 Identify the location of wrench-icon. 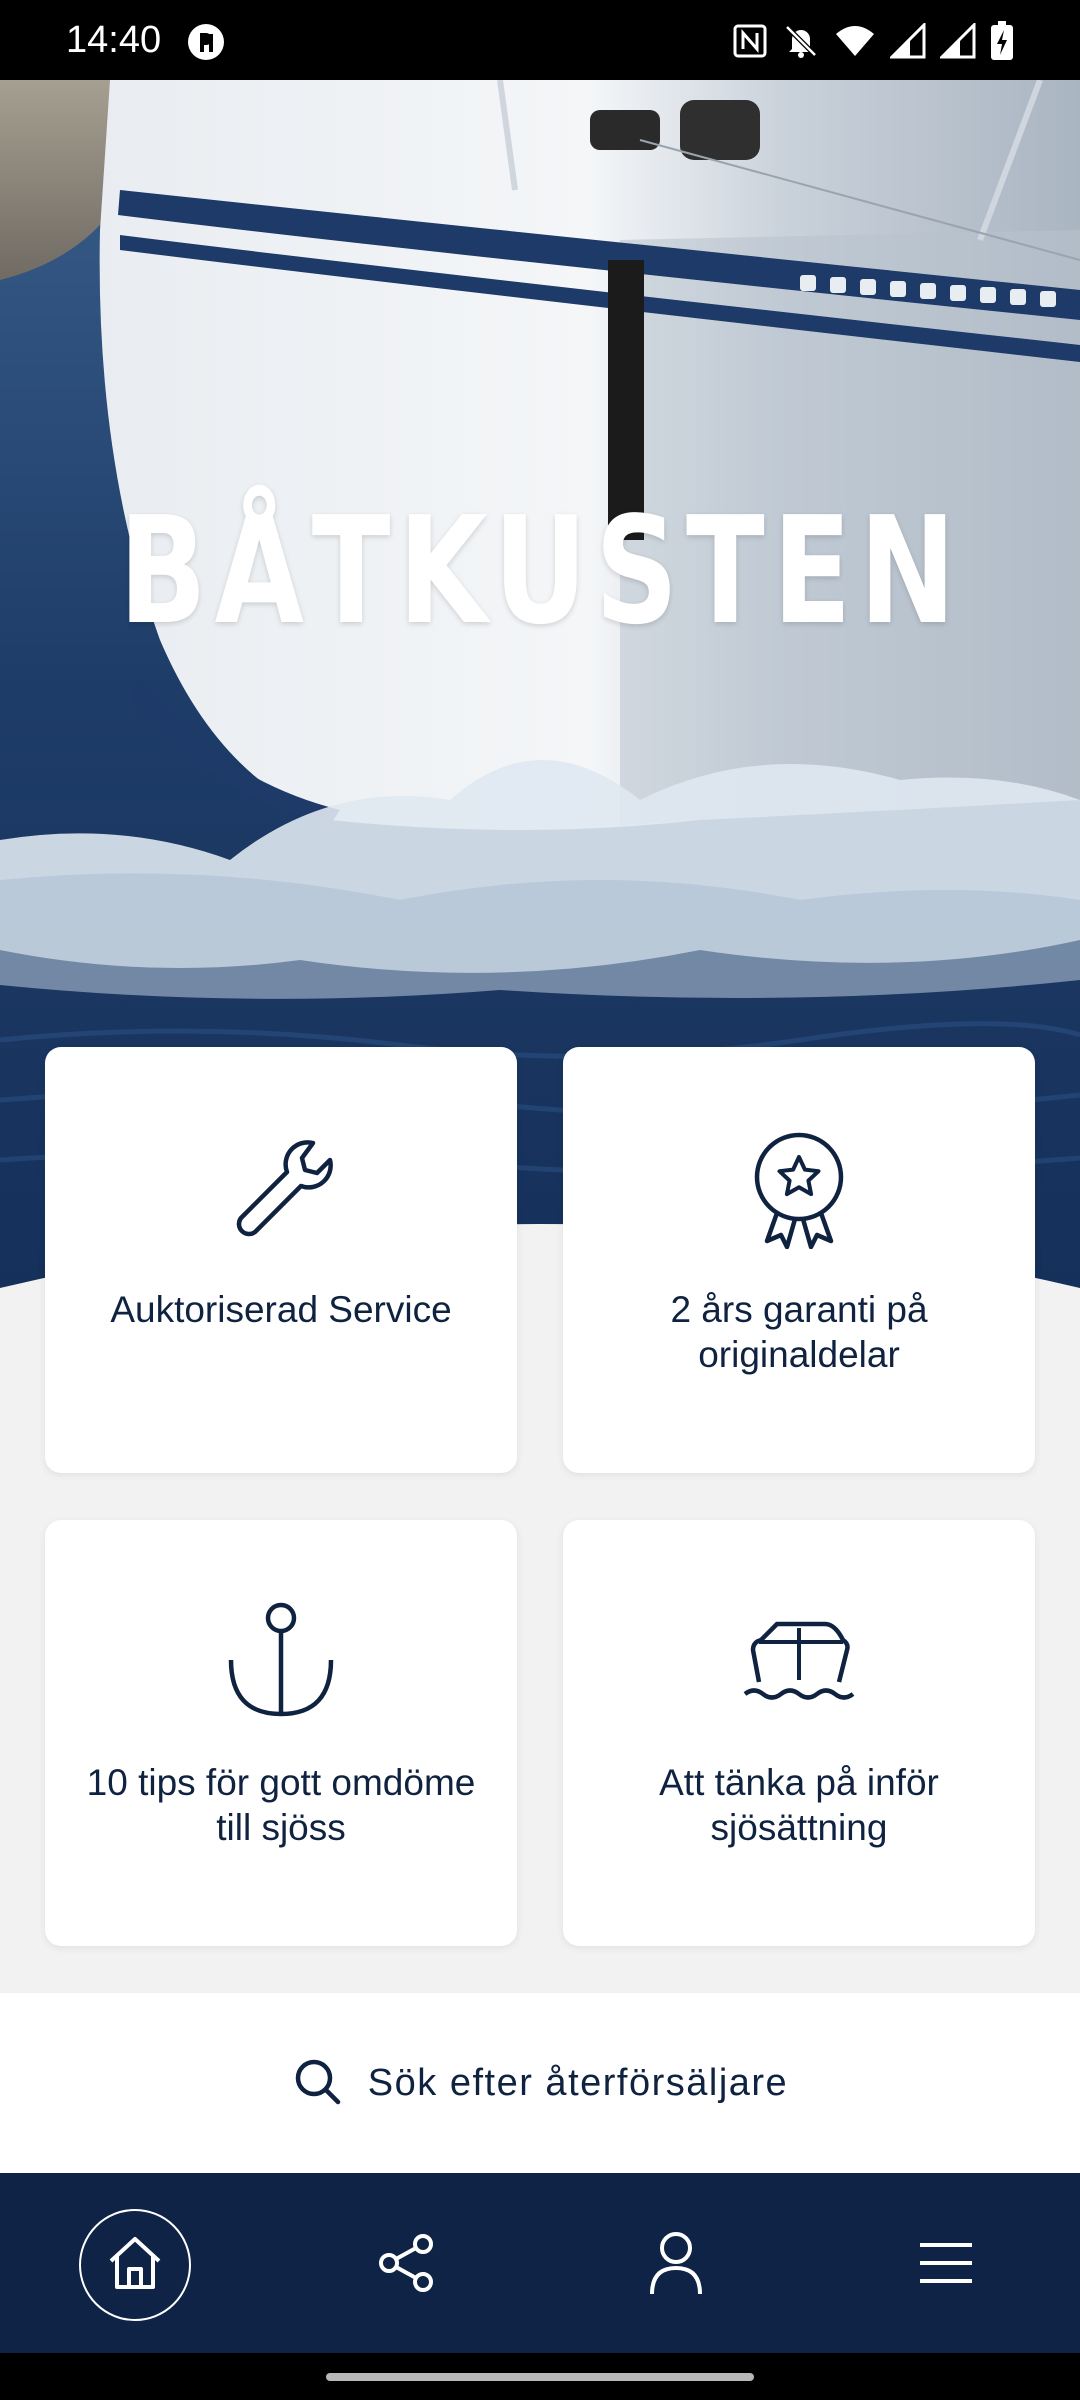
(281, 1189).